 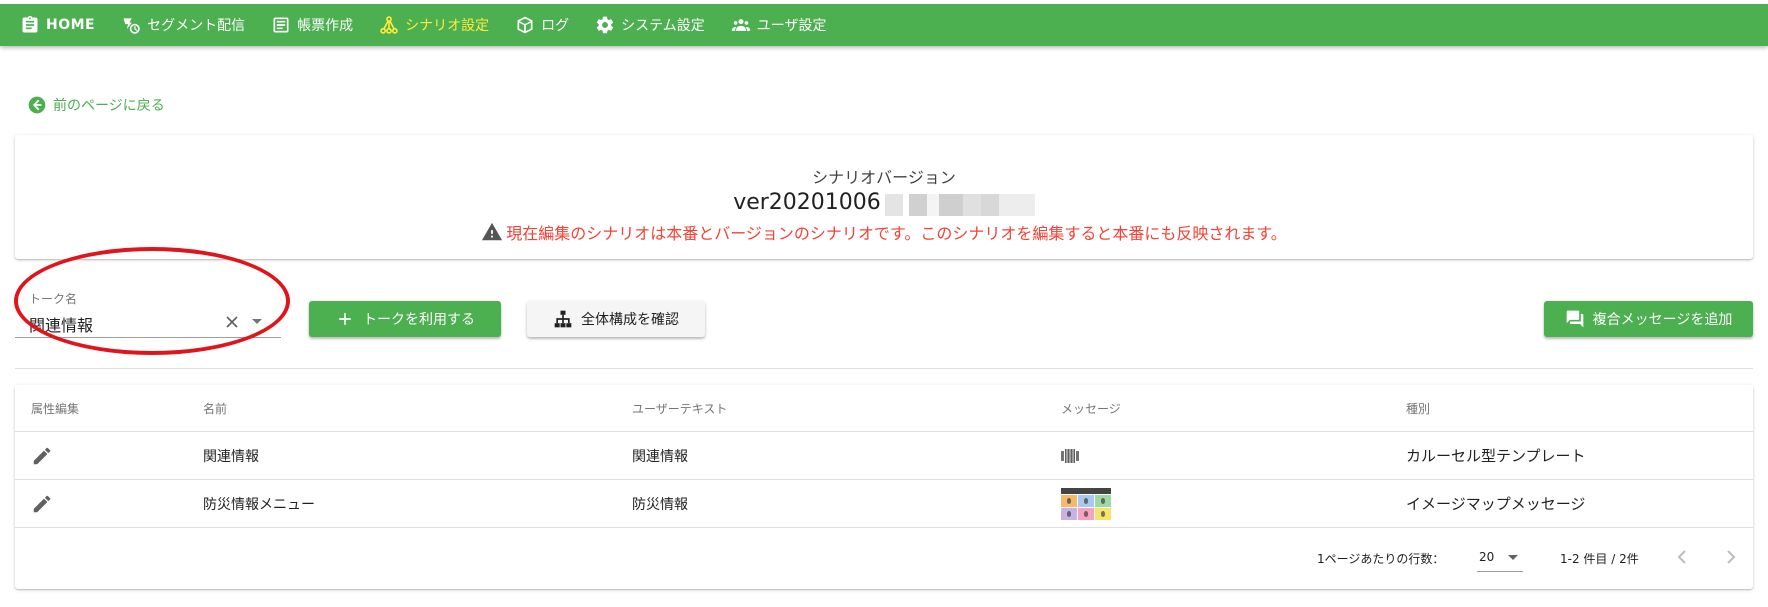 I want to click on header-edit: 属性編集, so click(x=55, y=408).